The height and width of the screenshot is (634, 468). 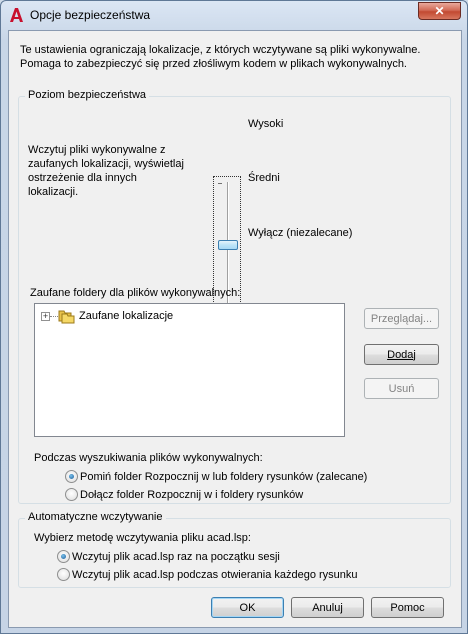 I want to click on window-title: Opcje bezpieczeństwa, so click(x=90, y=15).